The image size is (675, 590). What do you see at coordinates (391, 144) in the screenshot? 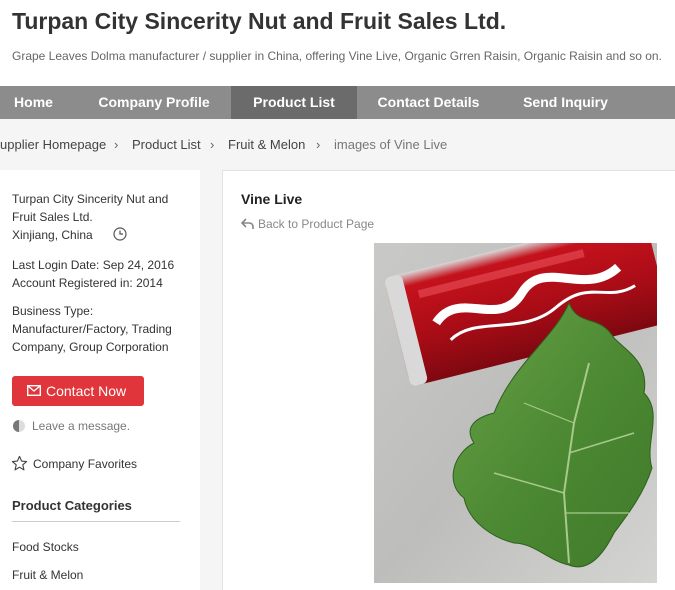
I see `breadcrumb-current-page: images of Vine Live` at bounding box center [391, 144].